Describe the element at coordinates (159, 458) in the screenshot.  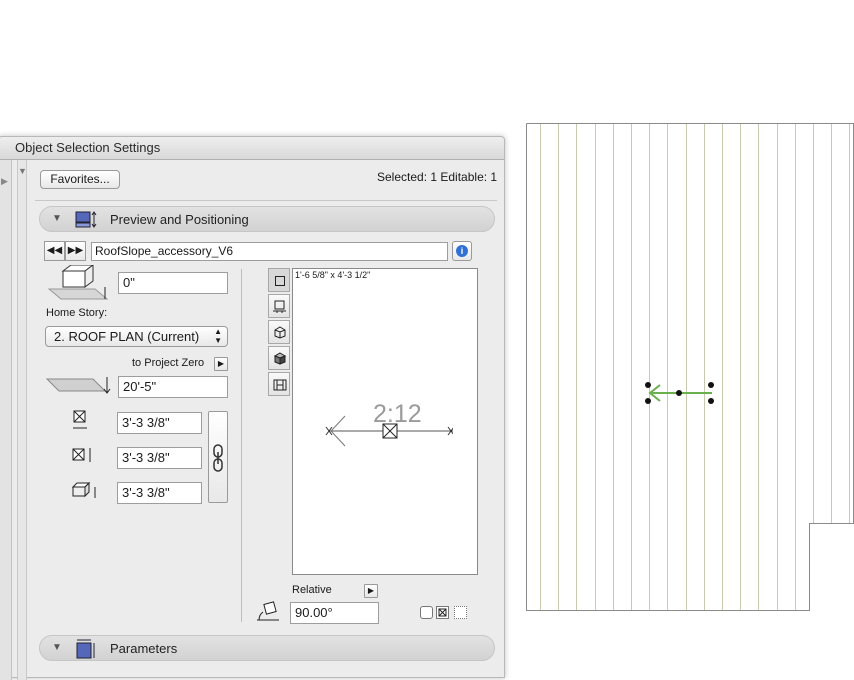
I see `depth-field: 3'-3 3/8"` at that location.